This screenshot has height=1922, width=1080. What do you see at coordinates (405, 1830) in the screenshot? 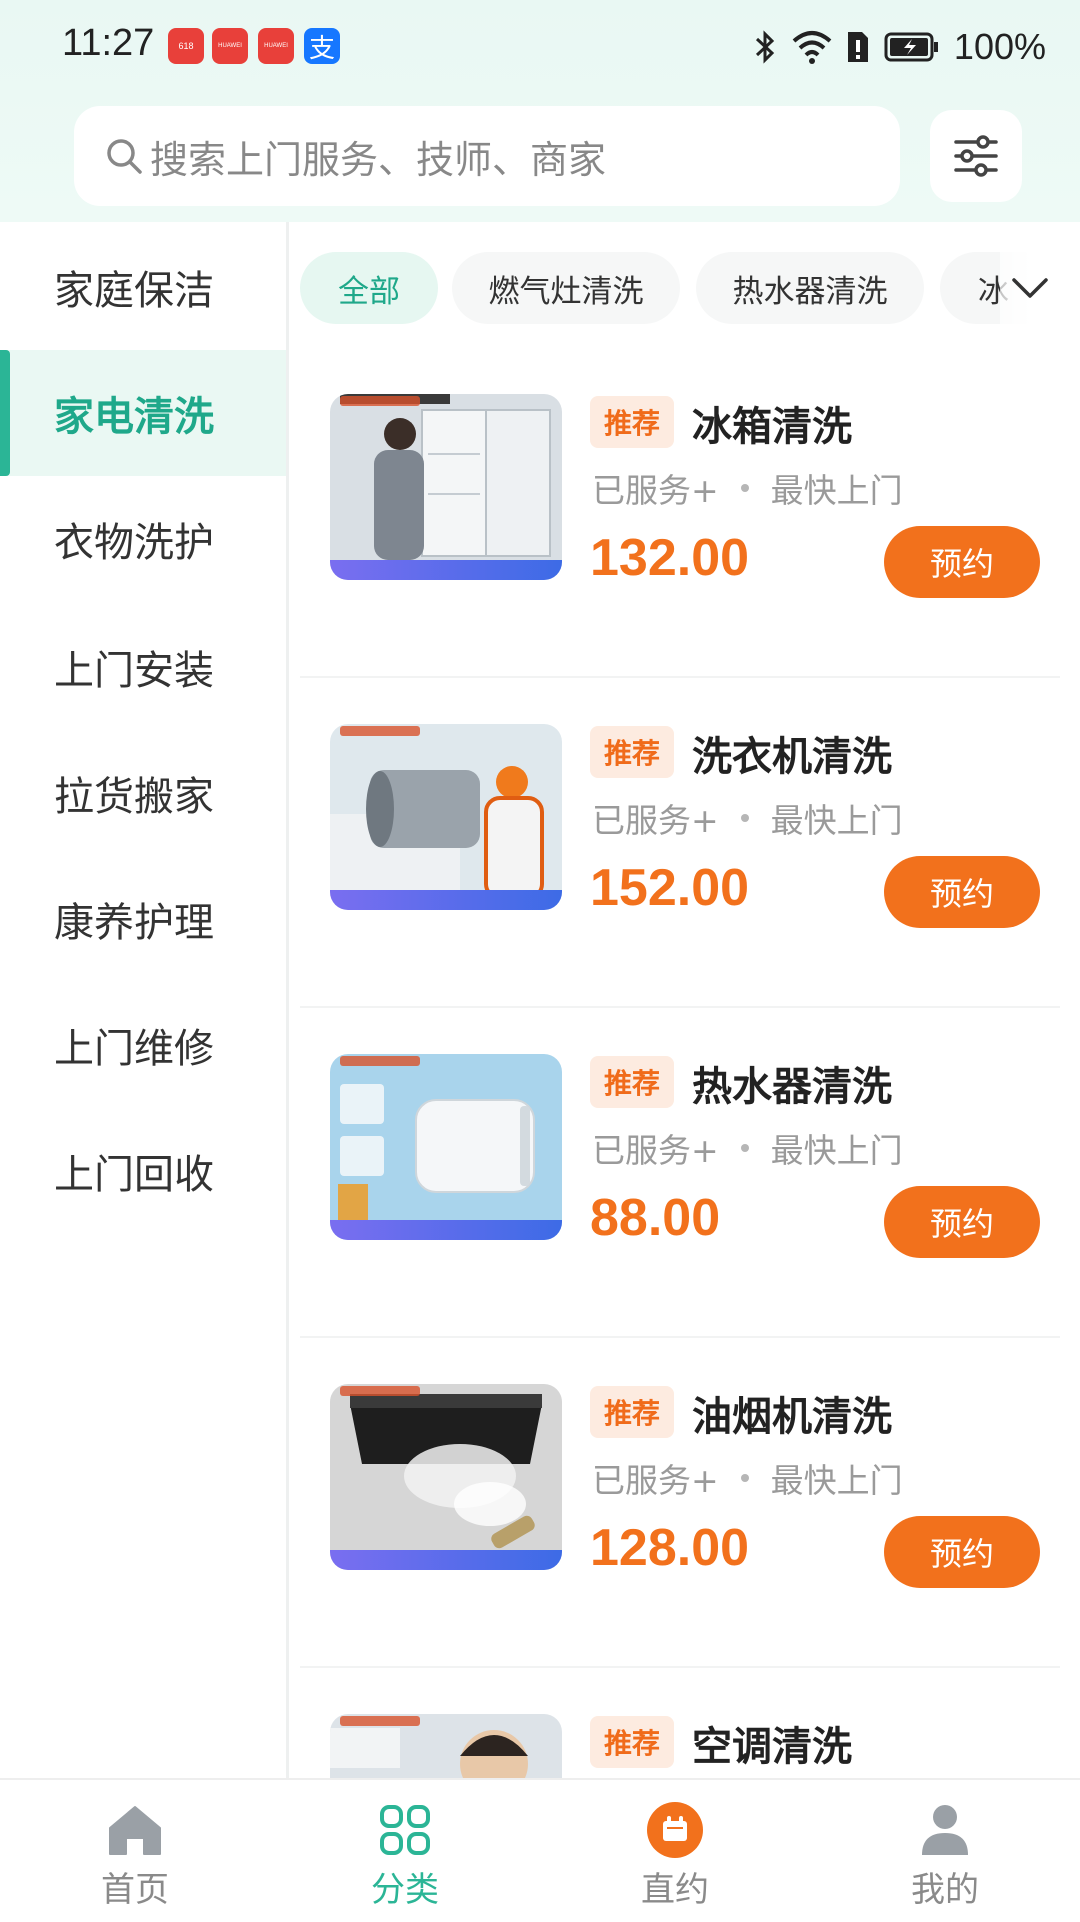
I see `grid-icon` at bounding box center [405, 1830].